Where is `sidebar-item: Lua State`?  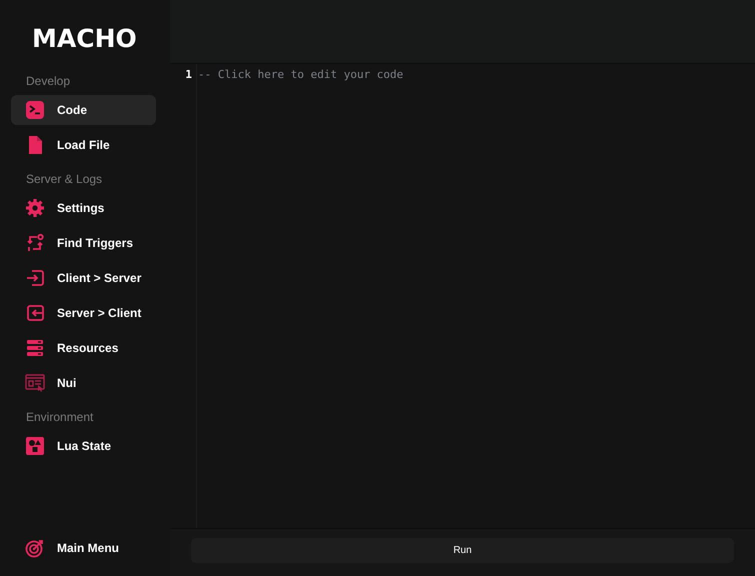 sidebar-item: Lua State is located at coordinates (83, 446).